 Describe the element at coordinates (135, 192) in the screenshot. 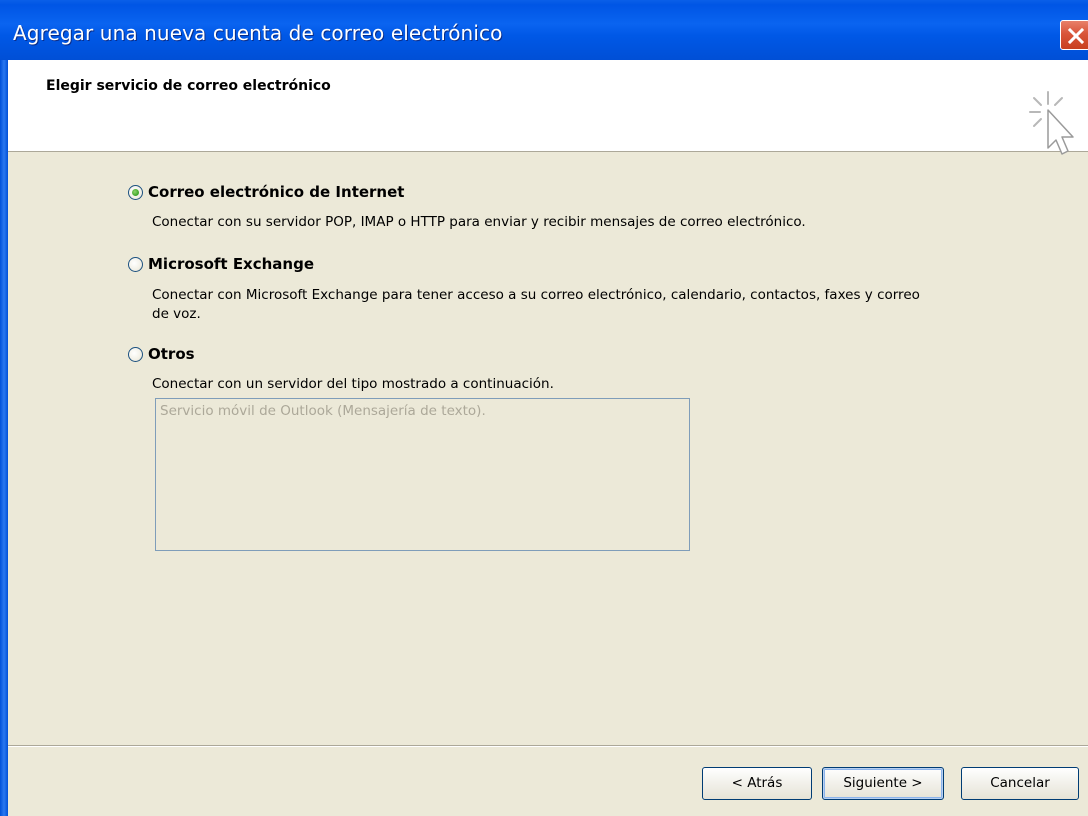

I see `radio-button-selected` at that location.